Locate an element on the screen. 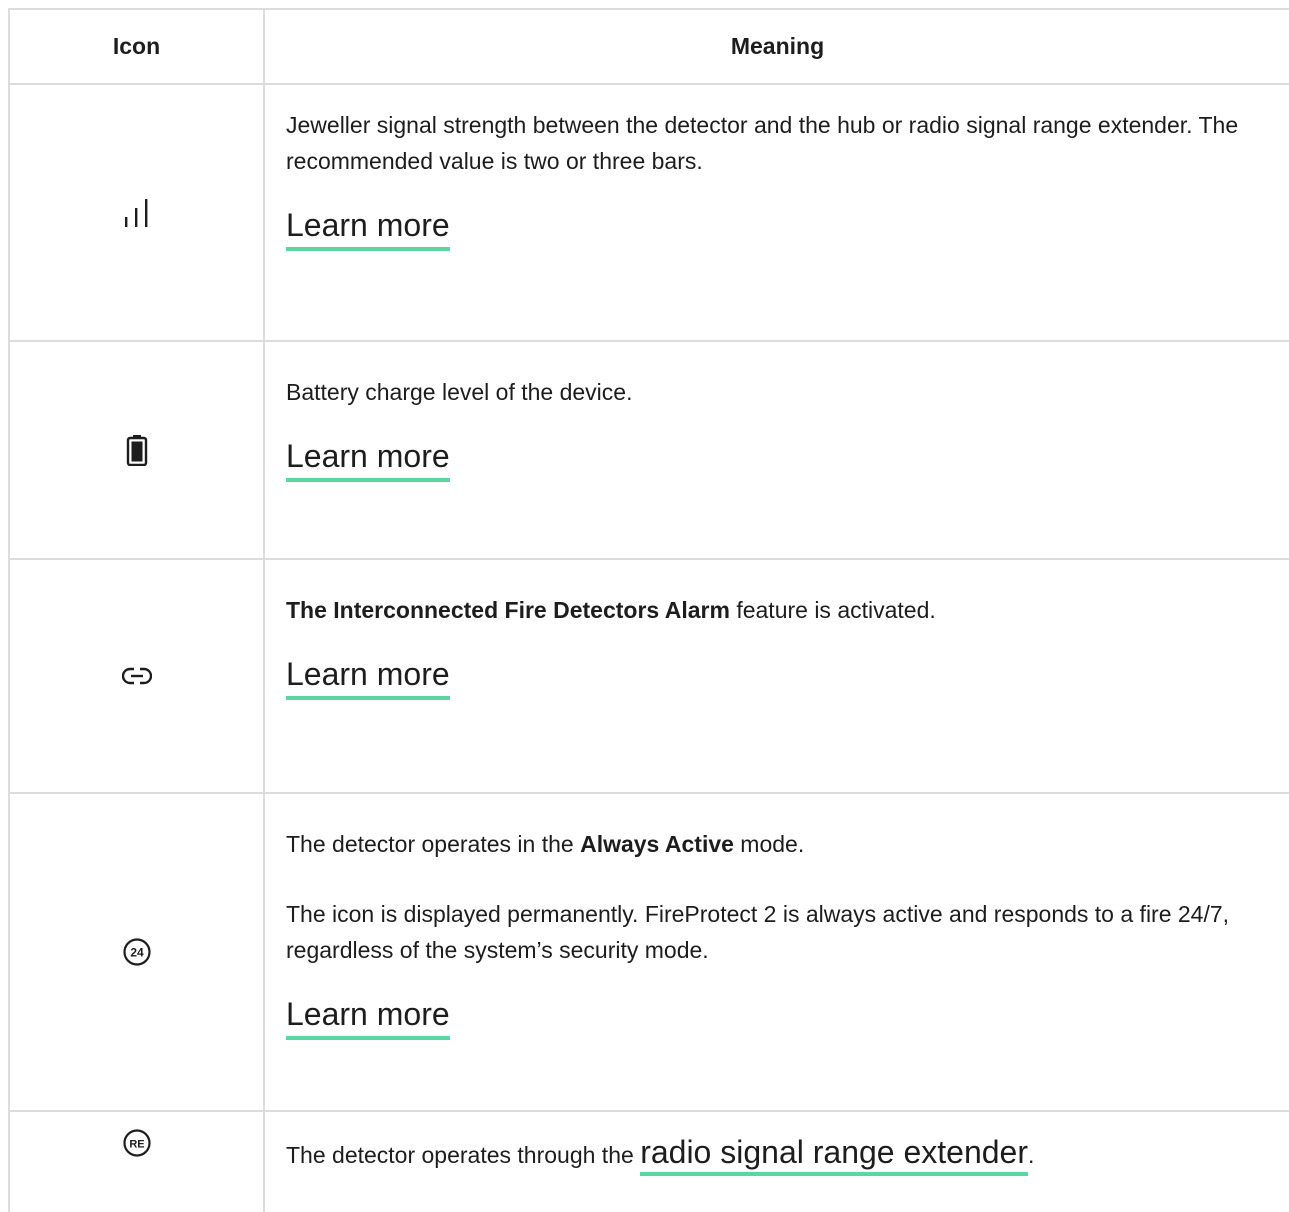 This screenshot has height=1212, width=1289. icon-cell: RE is located at coordinates (137, 1162).